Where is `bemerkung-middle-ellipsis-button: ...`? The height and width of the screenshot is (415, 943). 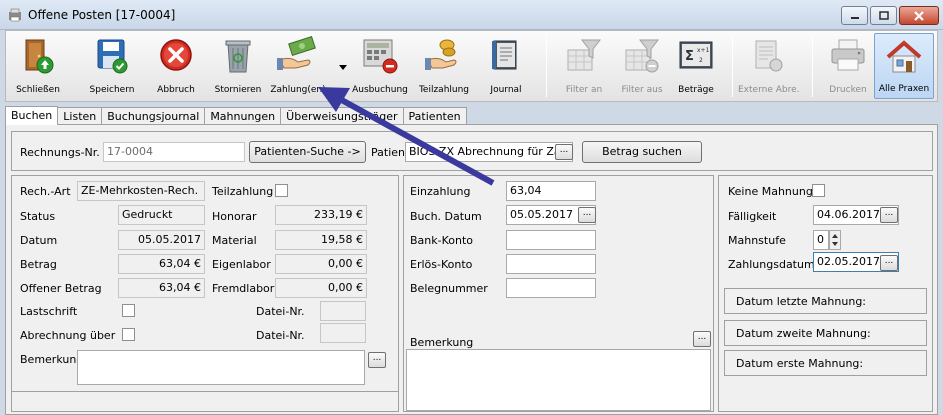 bemerkung-middle-ellipsis-button: ... is located at coordinates (702, 339).